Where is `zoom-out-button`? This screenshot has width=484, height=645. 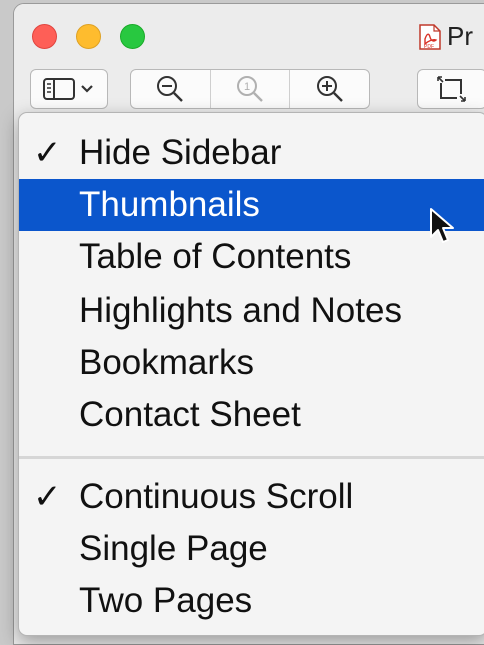
zoom-out-button is located at coordinates (171, 89).